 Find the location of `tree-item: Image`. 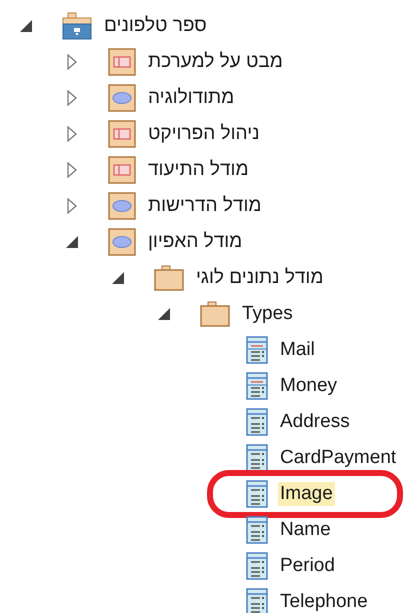

tree-item: Image is located at coordinates (306, 494).